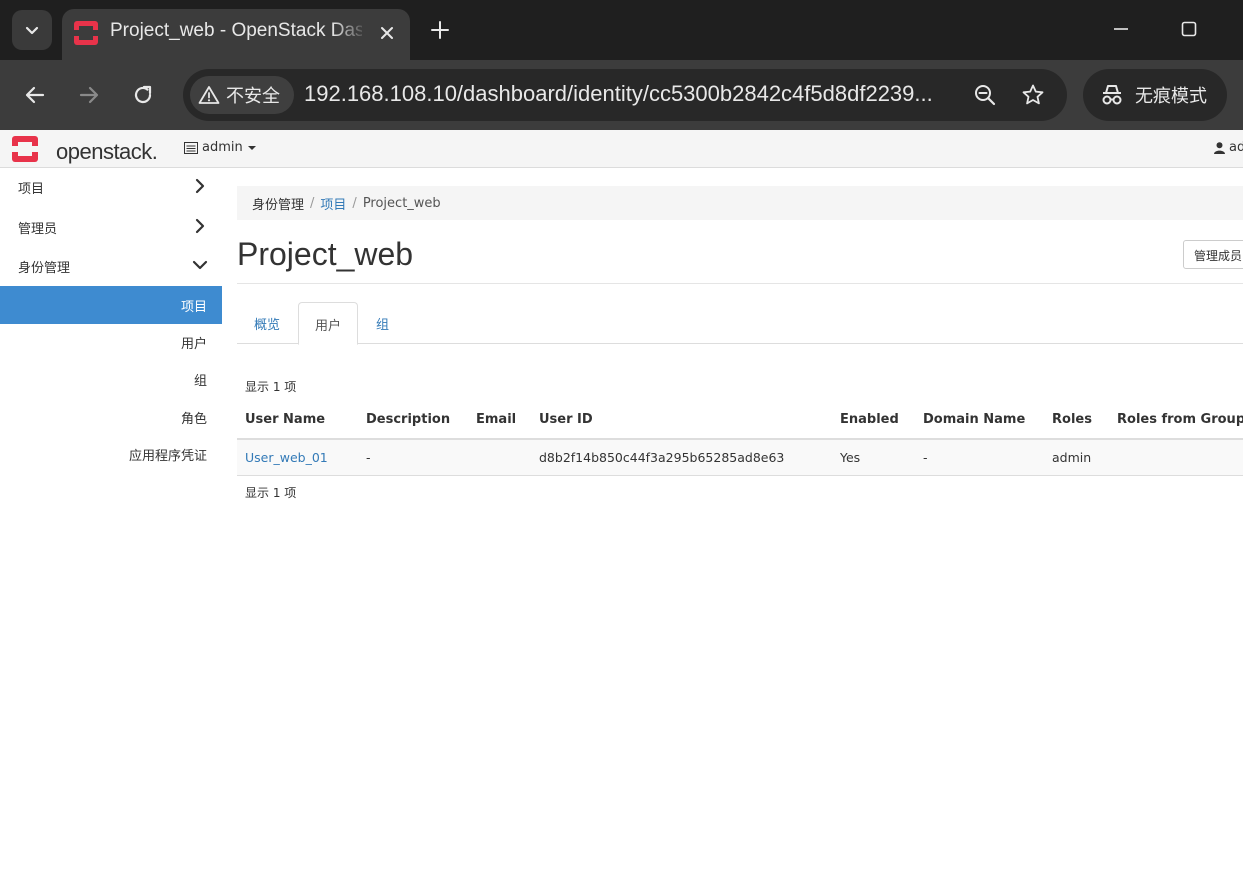  I want to click on browser-tab-strip: Project_web - OpenStack Dashboard, so click(621, 30).